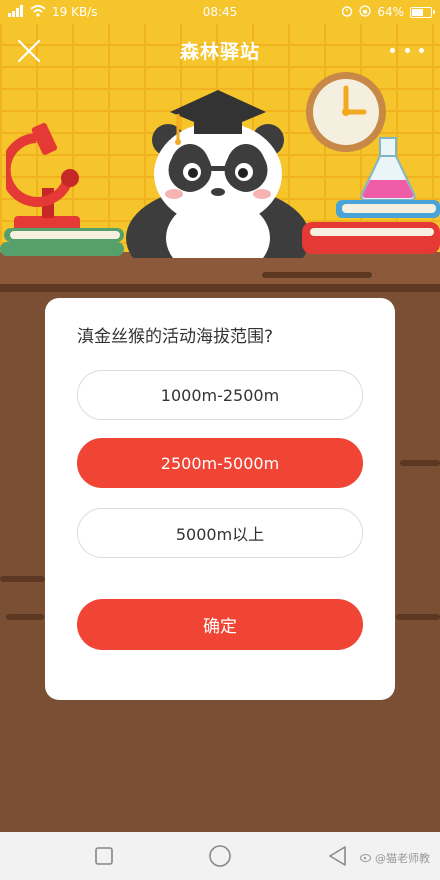 Image resolution: width=440 pixels, height=880 pixels. I want to click on square-icon, so click(104, 856).